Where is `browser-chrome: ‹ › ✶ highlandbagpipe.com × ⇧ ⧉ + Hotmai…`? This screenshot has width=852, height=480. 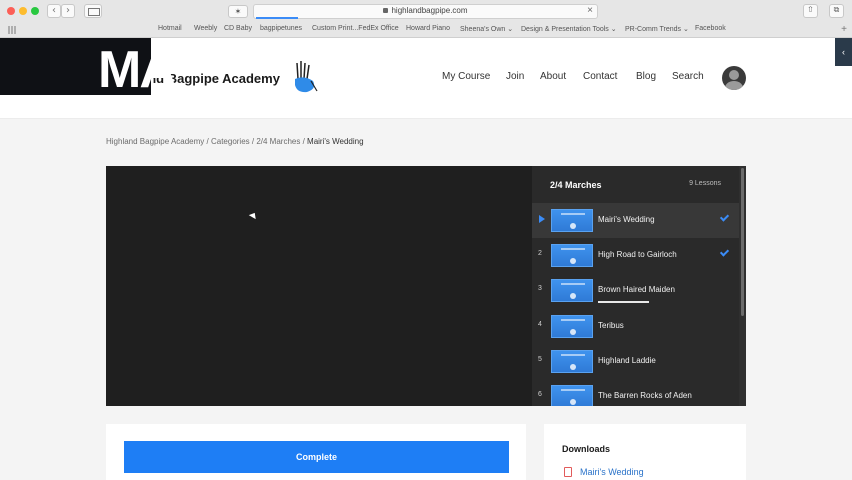 browser-chrome: ‹ › ✶ highlandbagpipe.com × ⇧ ⧉ + Hotmai… is located at coordinates (426, 19).